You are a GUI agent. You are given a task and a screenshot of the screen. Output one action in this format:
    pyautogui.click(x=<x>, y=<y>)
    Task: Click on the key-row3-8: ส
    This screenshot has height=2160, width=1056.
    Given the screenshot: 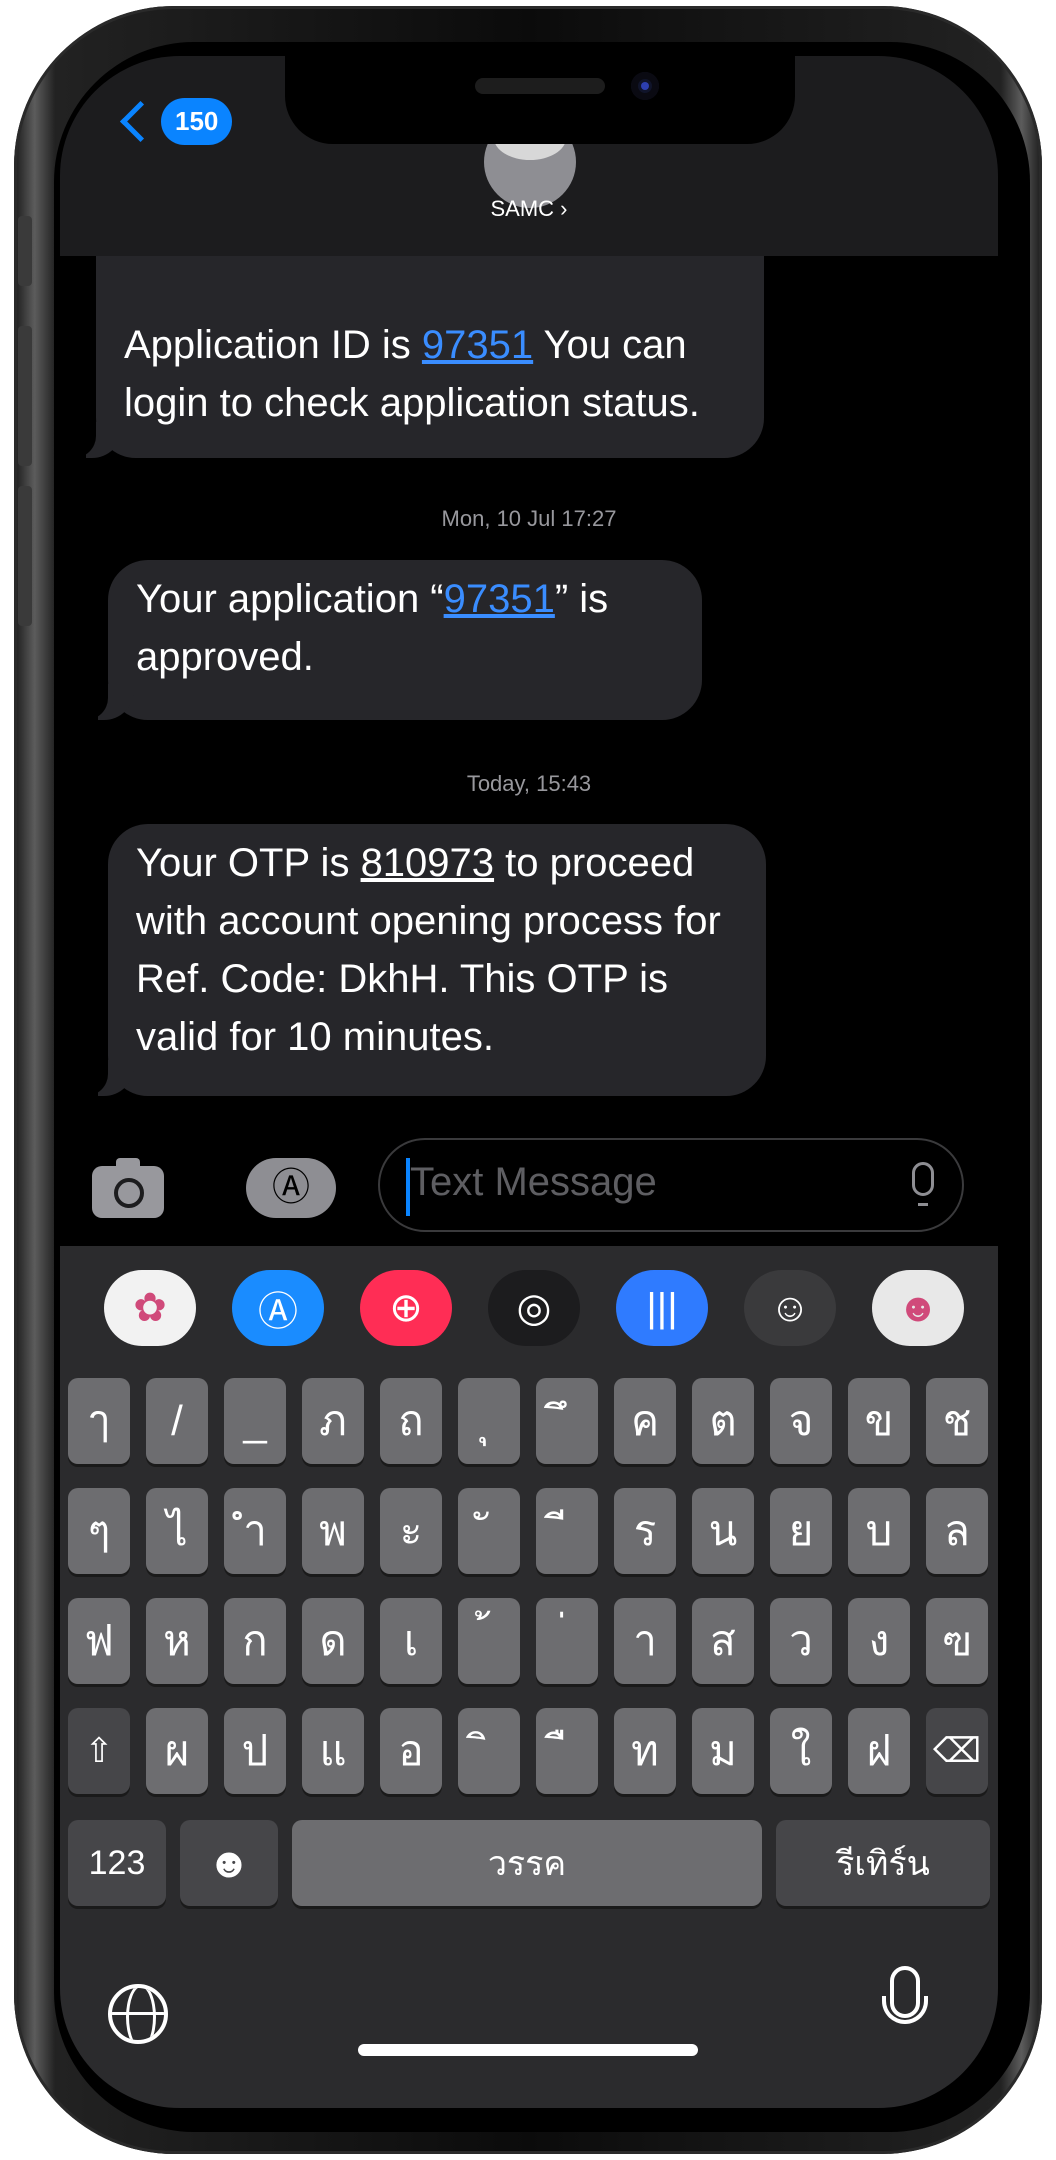 What is the action you would take?
    pyautogui.click(x=723, y=1641)
    